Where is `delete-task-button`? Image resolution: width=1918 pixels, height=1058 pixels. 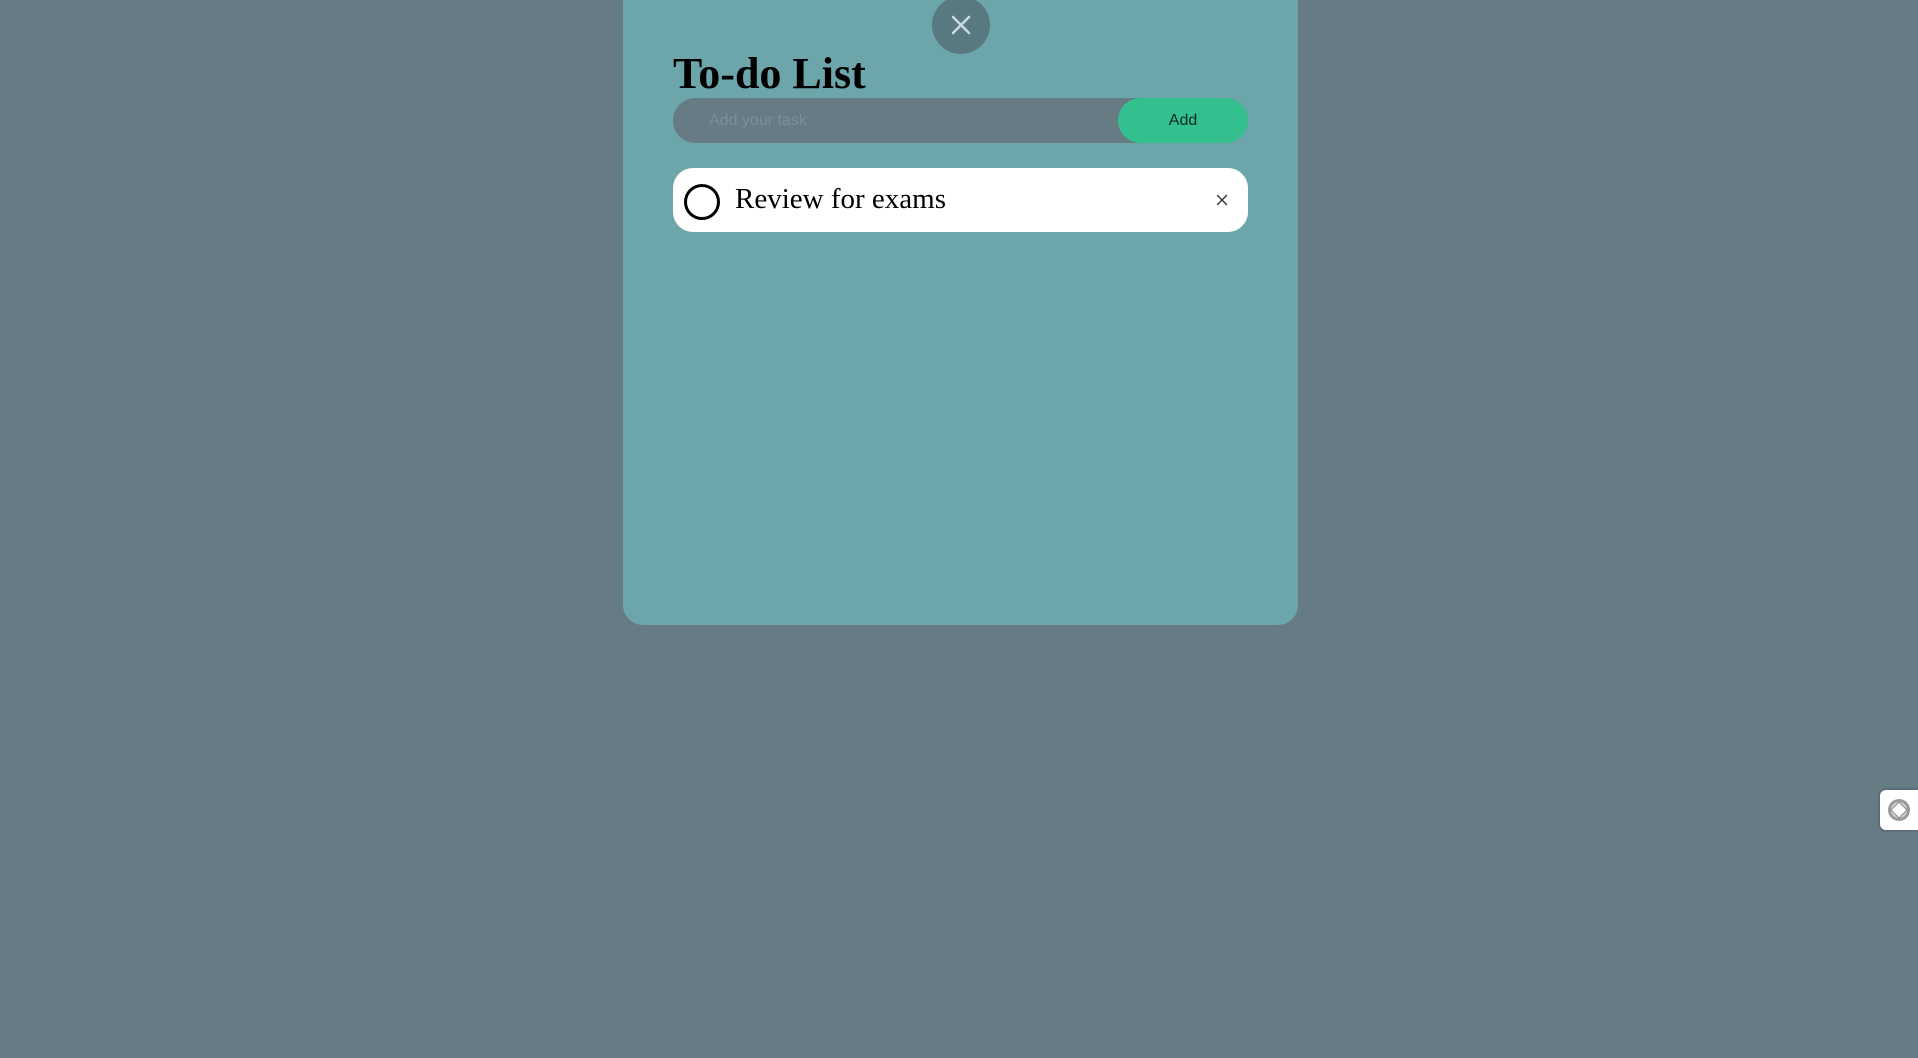 delete-task-button is located at coordinates (1222, 200).